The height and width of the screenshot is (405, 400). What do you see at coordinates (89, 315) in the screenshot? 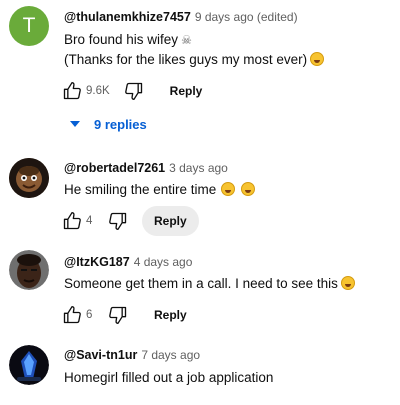
I see `like-count: 6` at bounding box center [89, 315].